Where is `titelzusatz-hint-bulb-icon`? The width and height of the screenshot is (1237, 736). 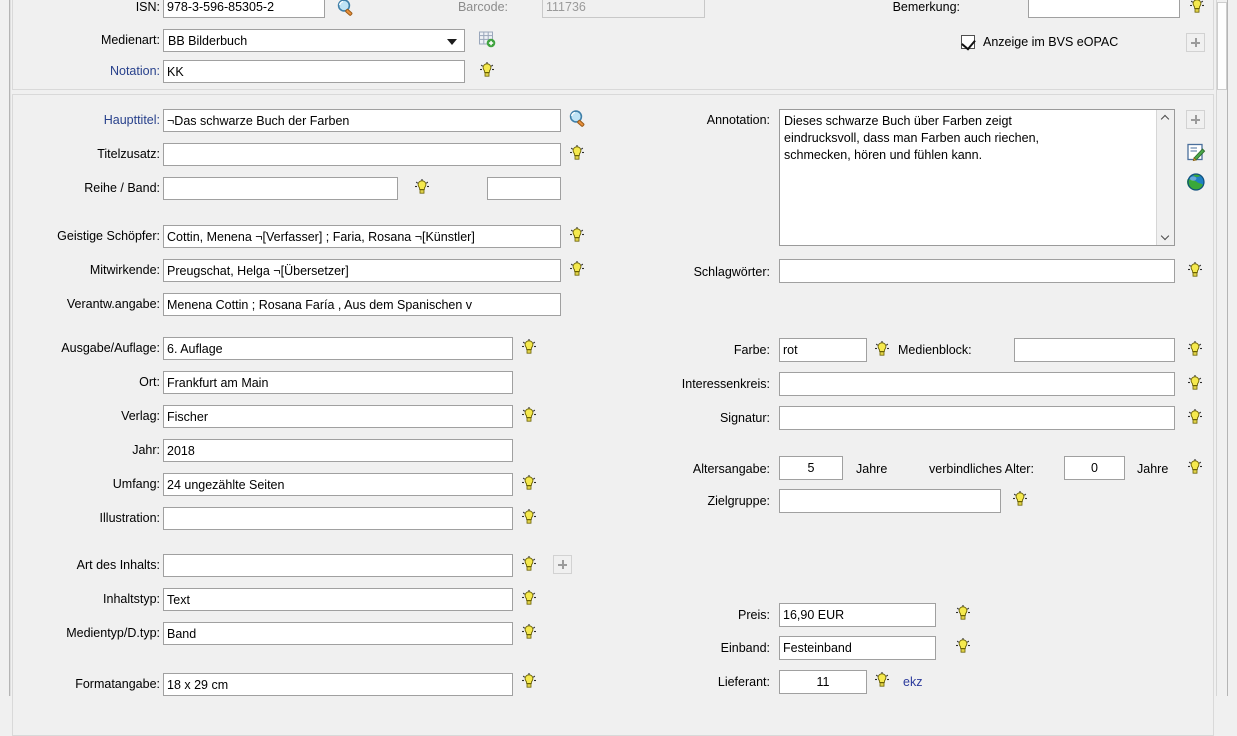
titelzusatz-hint-bulb-icon is located at coordinates (577, 153).